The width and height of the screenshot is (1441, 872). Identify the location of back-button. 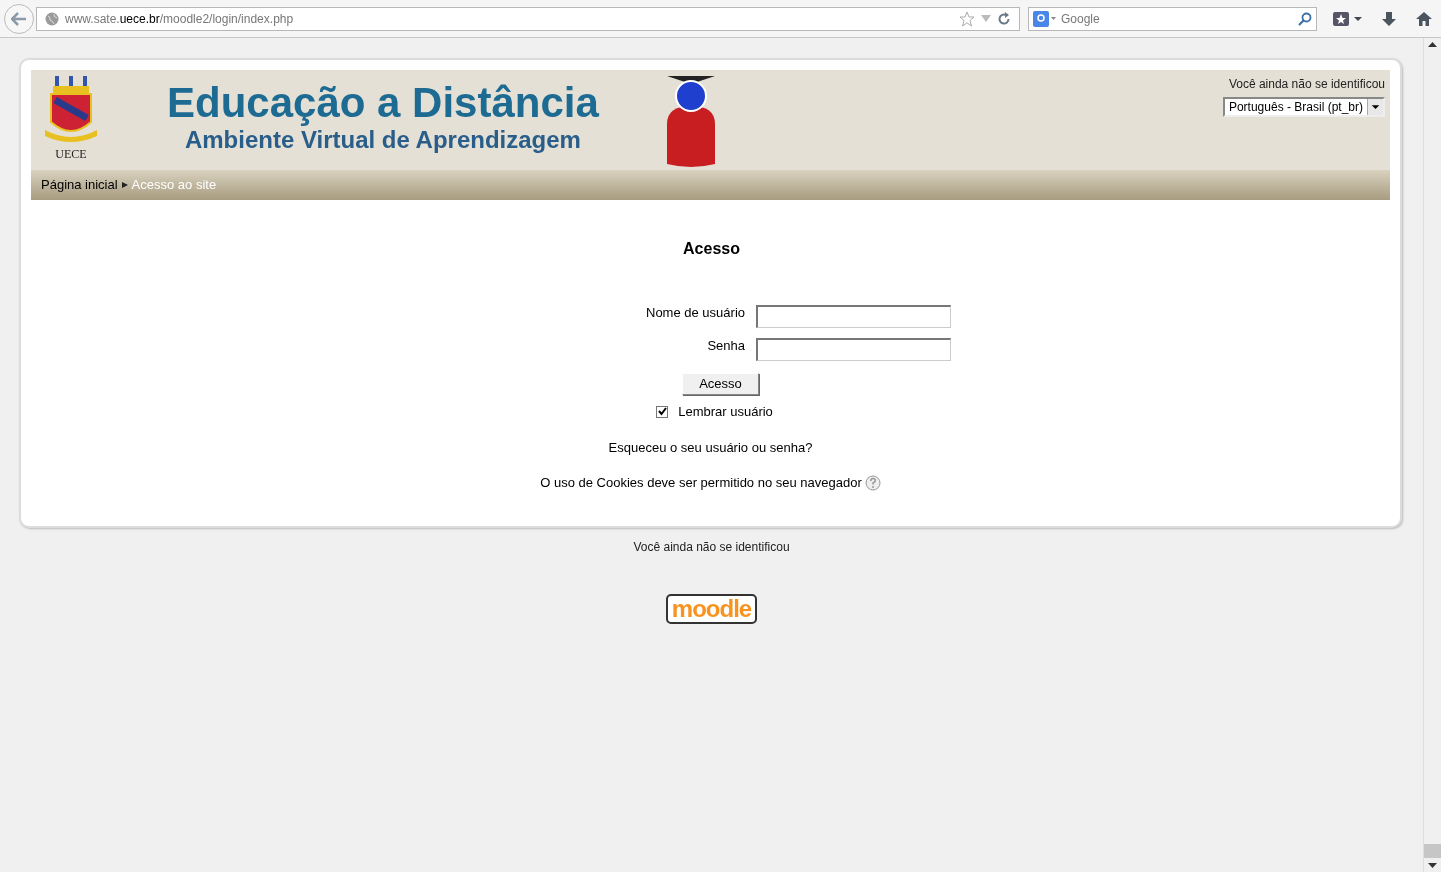
(19, 18).